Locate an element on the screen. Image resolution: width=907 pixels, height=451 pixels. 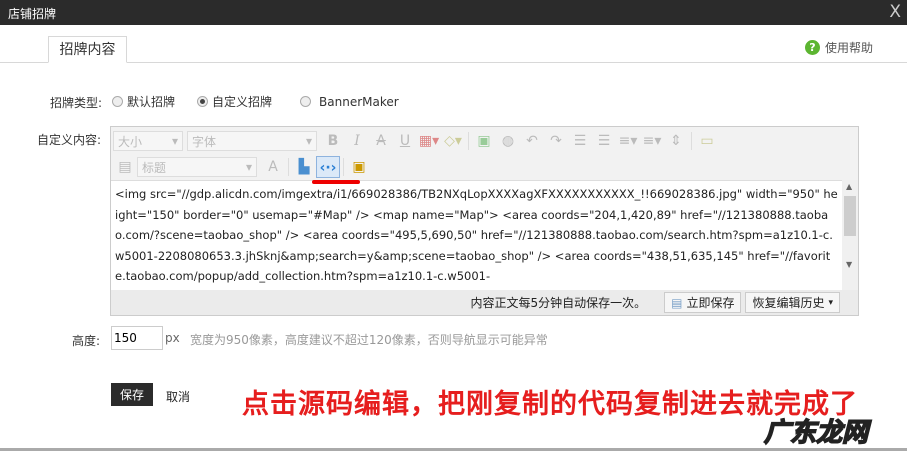
template-icon: ▣ is located at coordinates (359, 167).